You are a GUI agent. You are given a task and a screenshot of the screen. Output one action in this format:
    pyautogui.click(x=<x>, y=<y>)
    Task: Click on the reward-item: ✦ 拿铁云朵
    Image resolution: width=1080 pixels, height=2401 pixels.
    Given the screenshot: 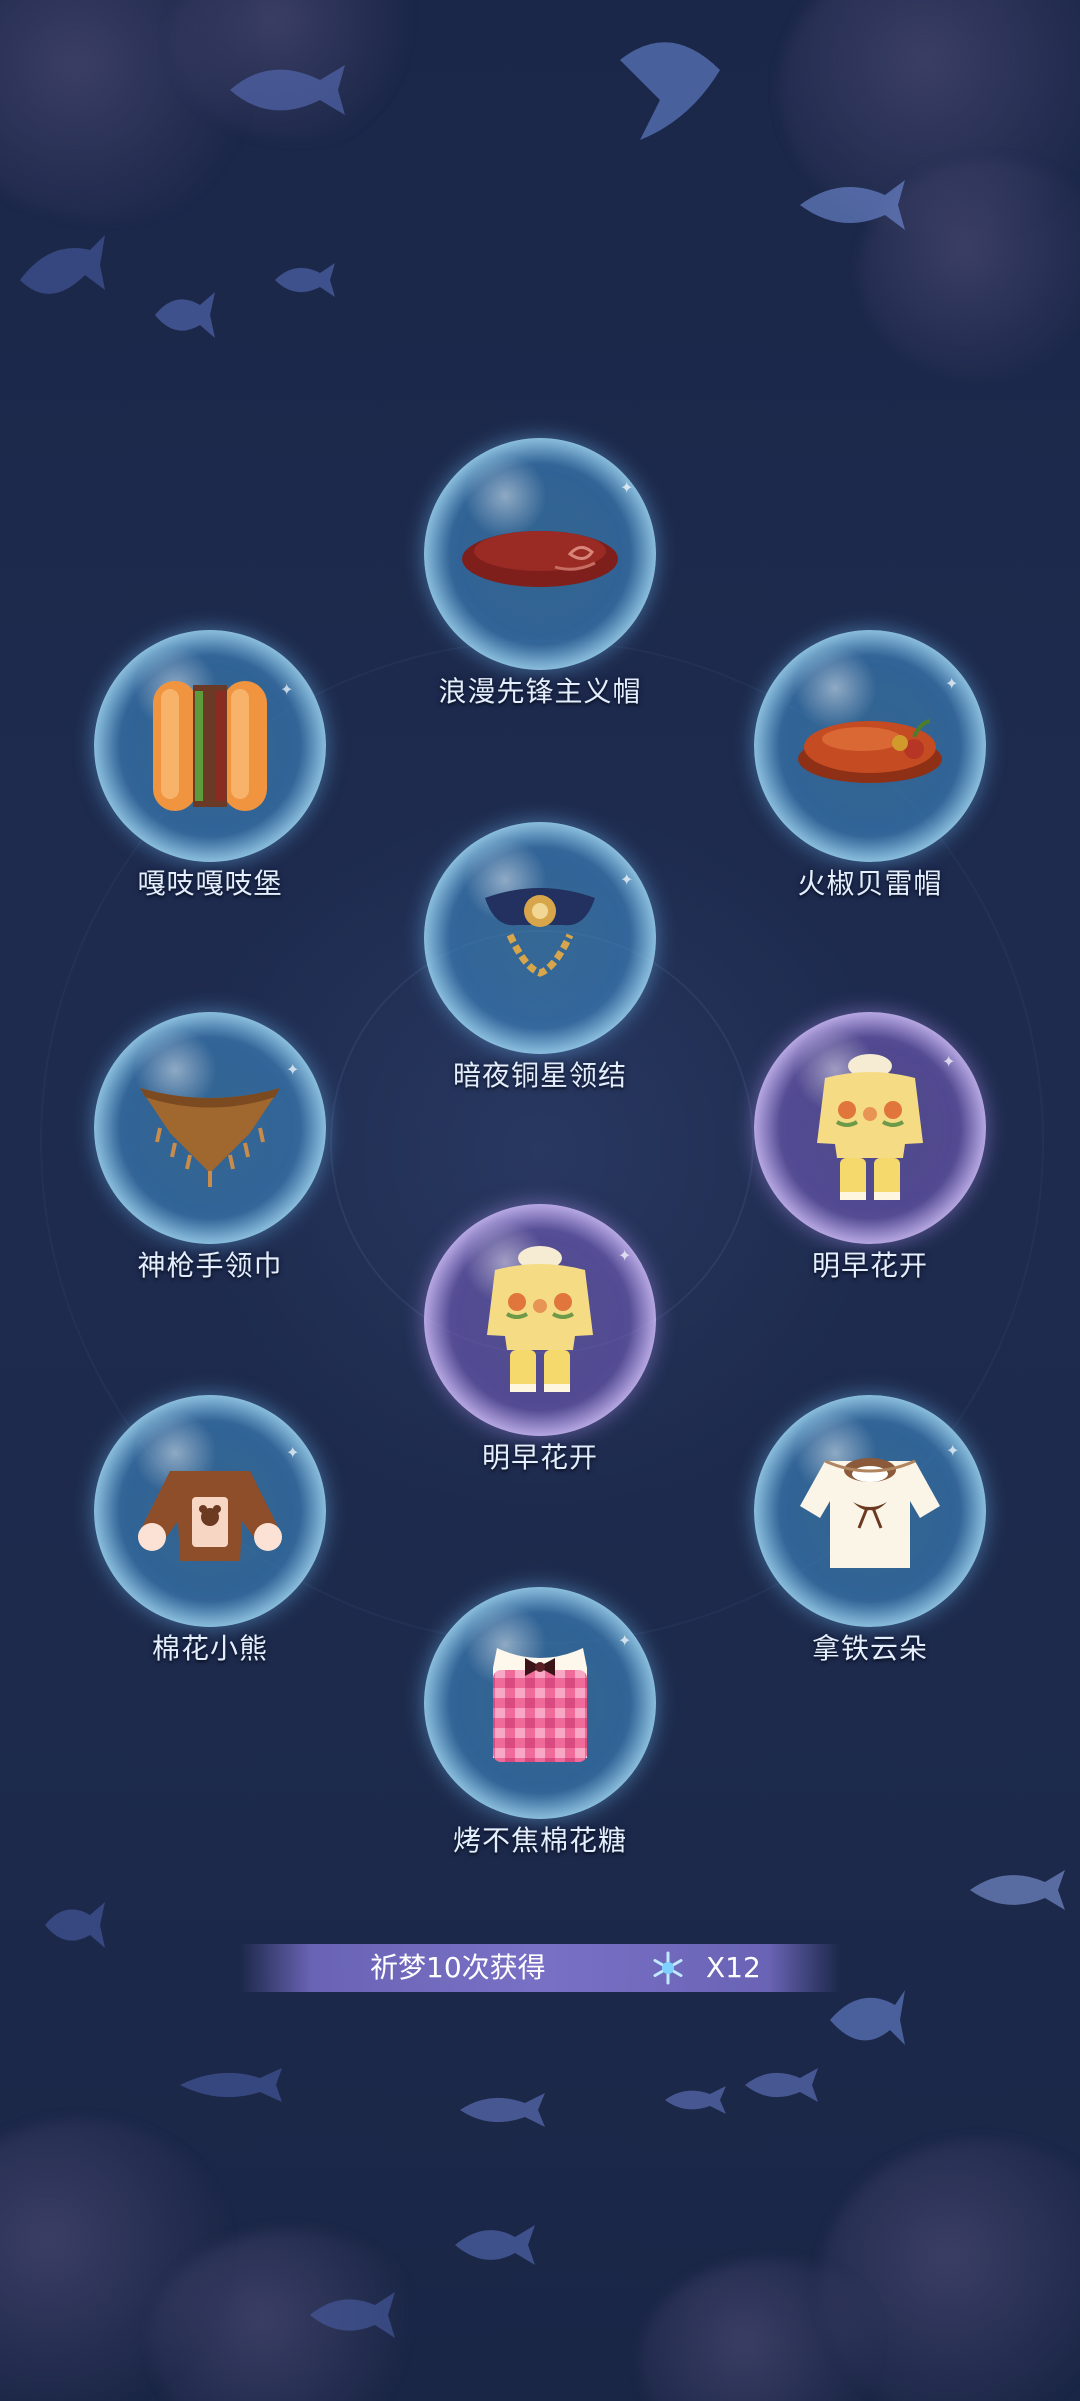 What is the action you would take?
    pyautogui.click(x=870, y=1535)
    